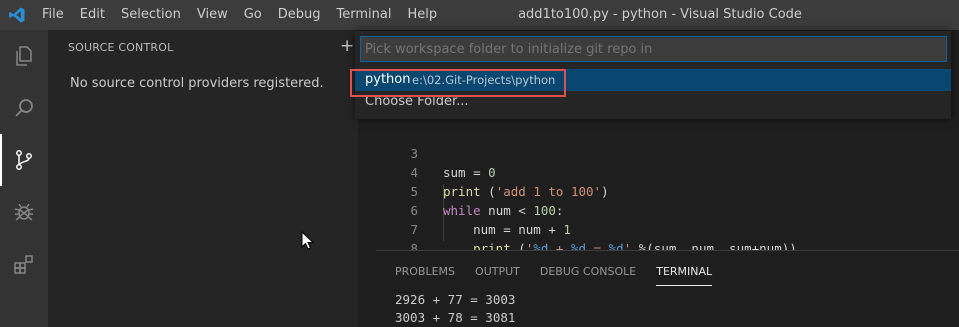  What do you see at coordinates (425, 275) in the screenshot?
I see `tab-problems: PROBLEMS` at bounding box center [425, 275].